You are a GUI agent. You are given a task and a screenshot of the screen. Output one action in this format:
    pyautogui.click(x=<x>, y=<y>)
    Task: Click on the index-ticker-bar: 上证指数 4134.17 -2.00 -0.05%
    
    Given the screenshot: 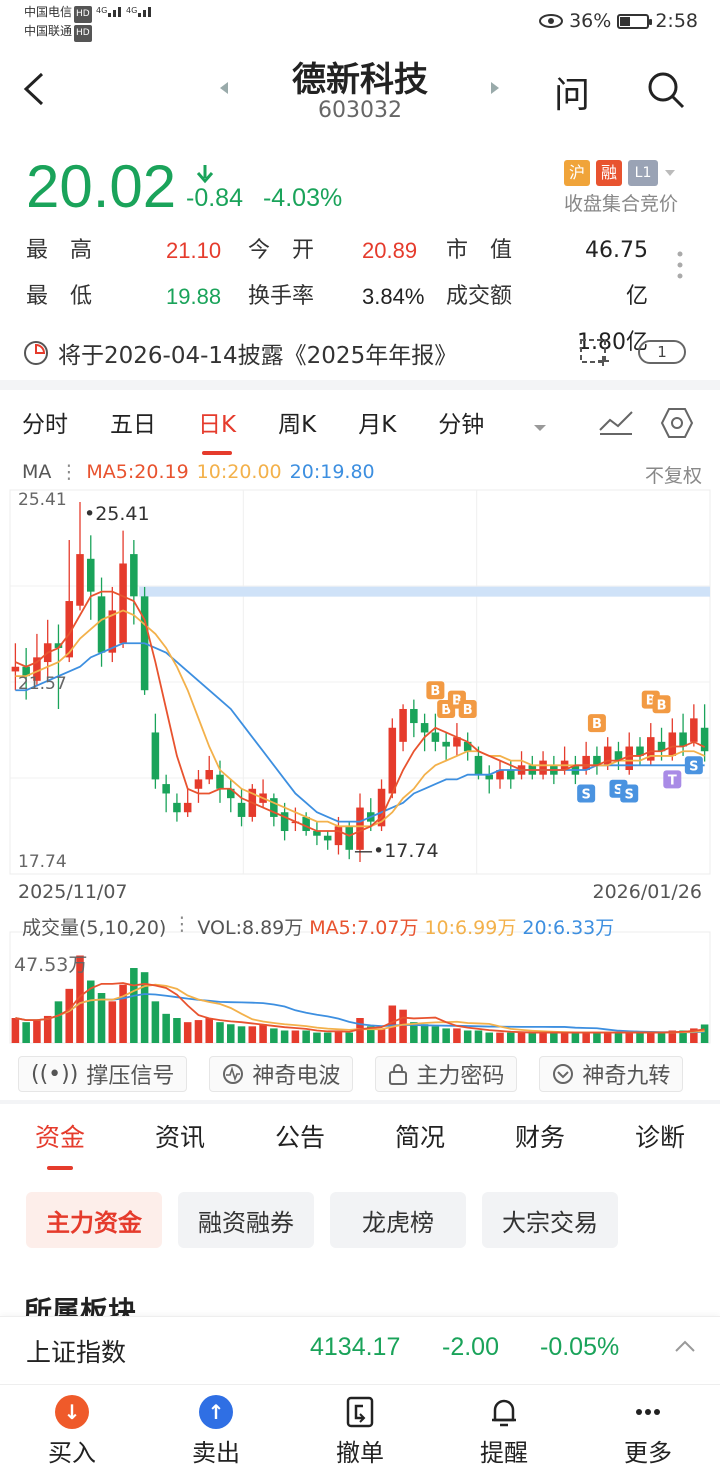 What is the action you would take?
    pyautogui.click(x=360, y=1348)
    